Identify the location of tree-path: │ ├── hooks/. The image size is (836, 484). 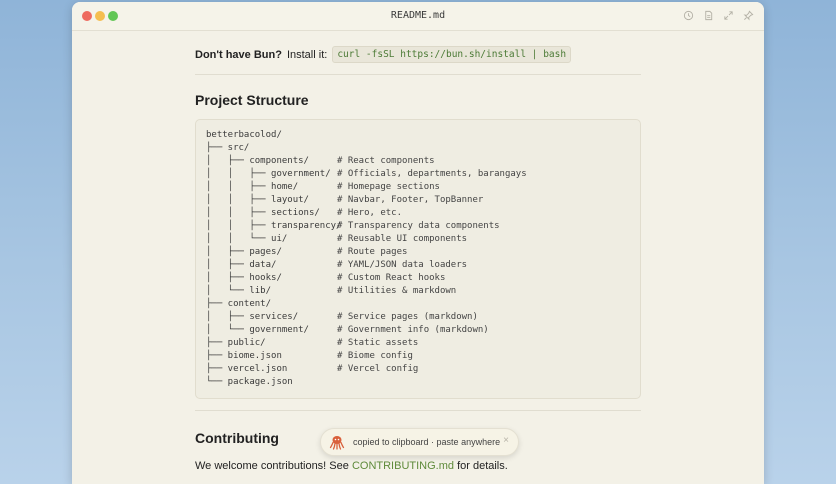
(244, 278).